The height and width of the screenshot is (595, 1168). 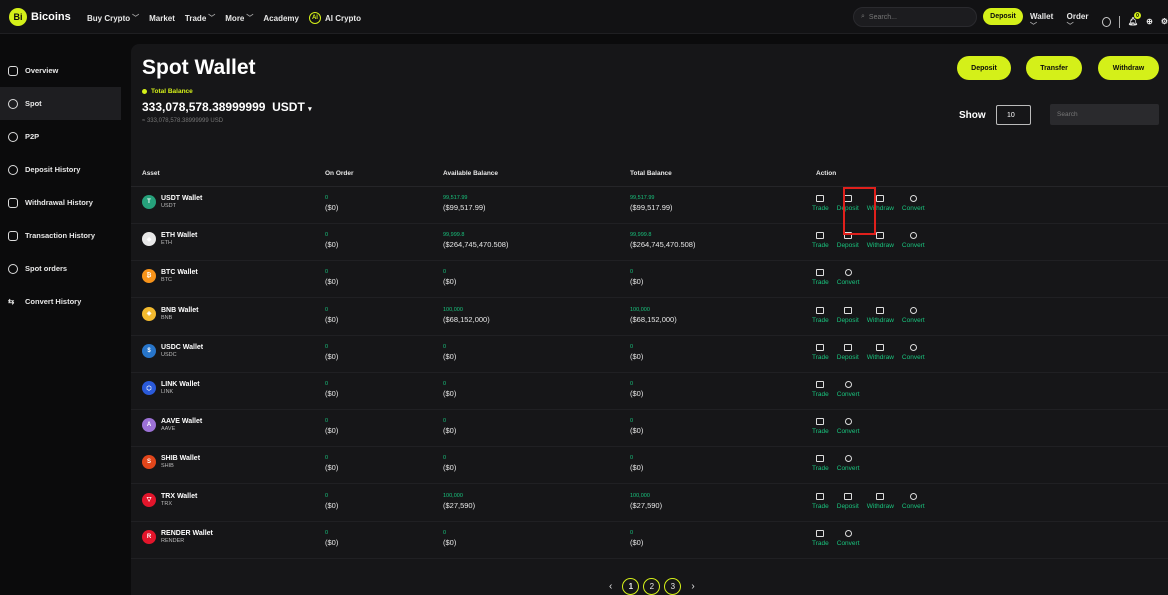 What do you see at coordinates (40, 17) in the screenshot?
I see `logo: Bi Bicoins` at bounding box center [40, 17].